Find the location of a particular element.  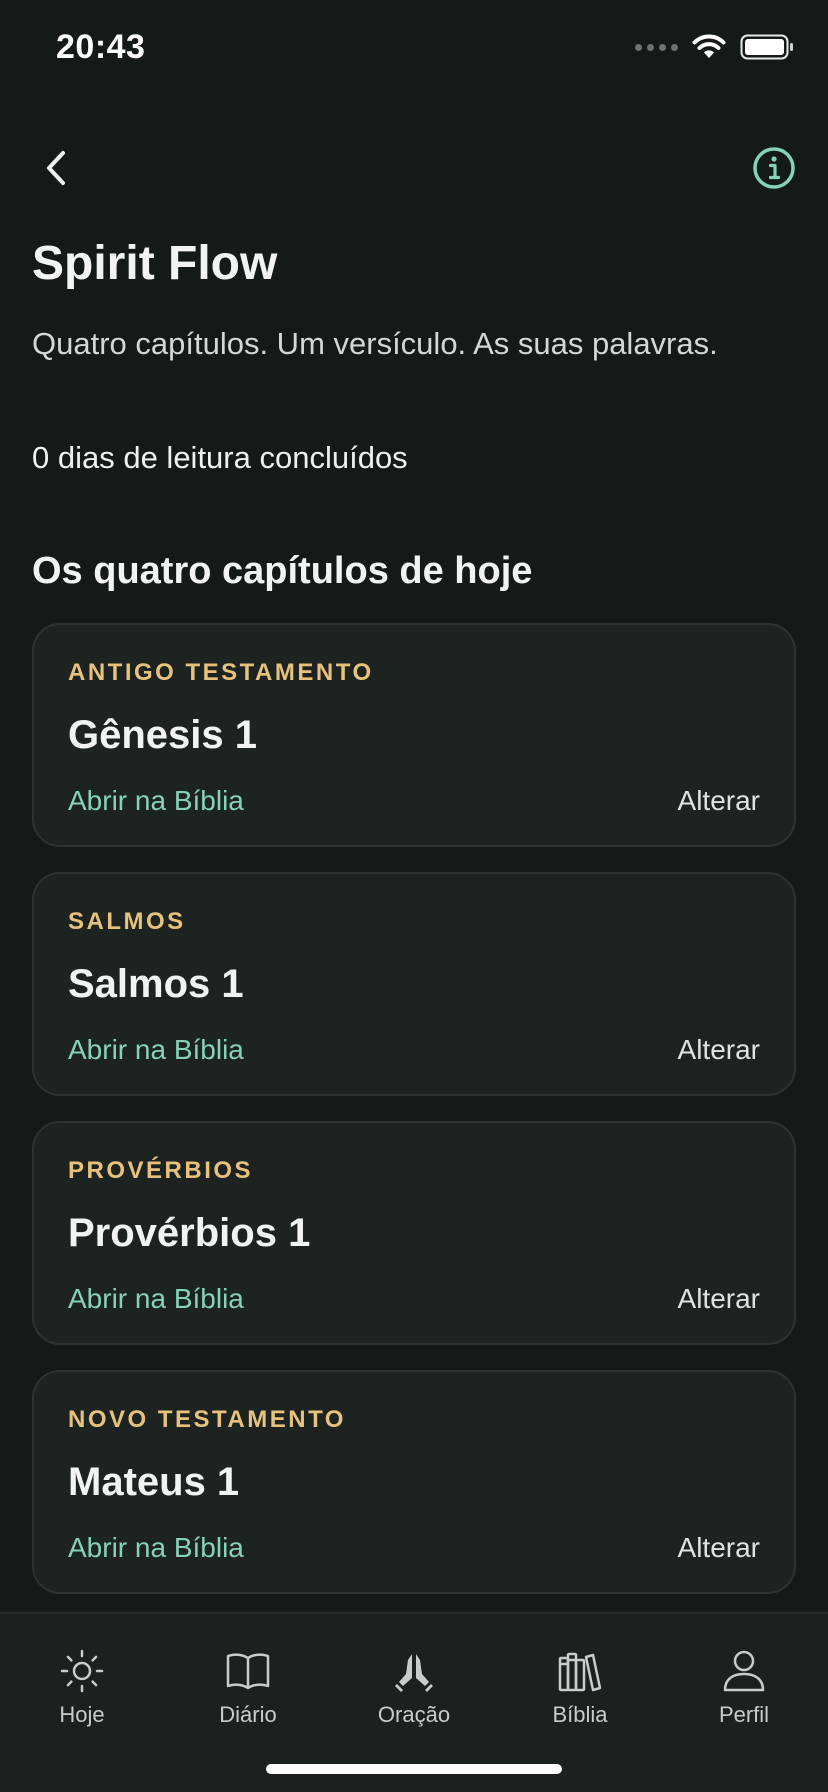

person-icon is located at coordinates (744, 1671).